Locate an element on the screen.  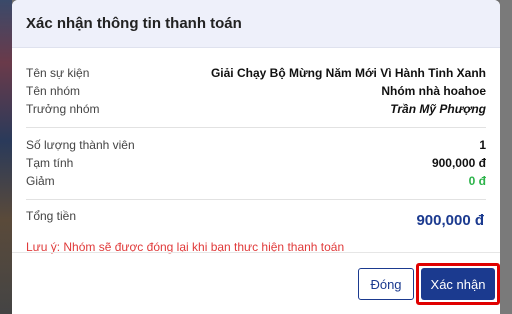
confirm-button: Xác nhận is located at coordinates (458, 284).